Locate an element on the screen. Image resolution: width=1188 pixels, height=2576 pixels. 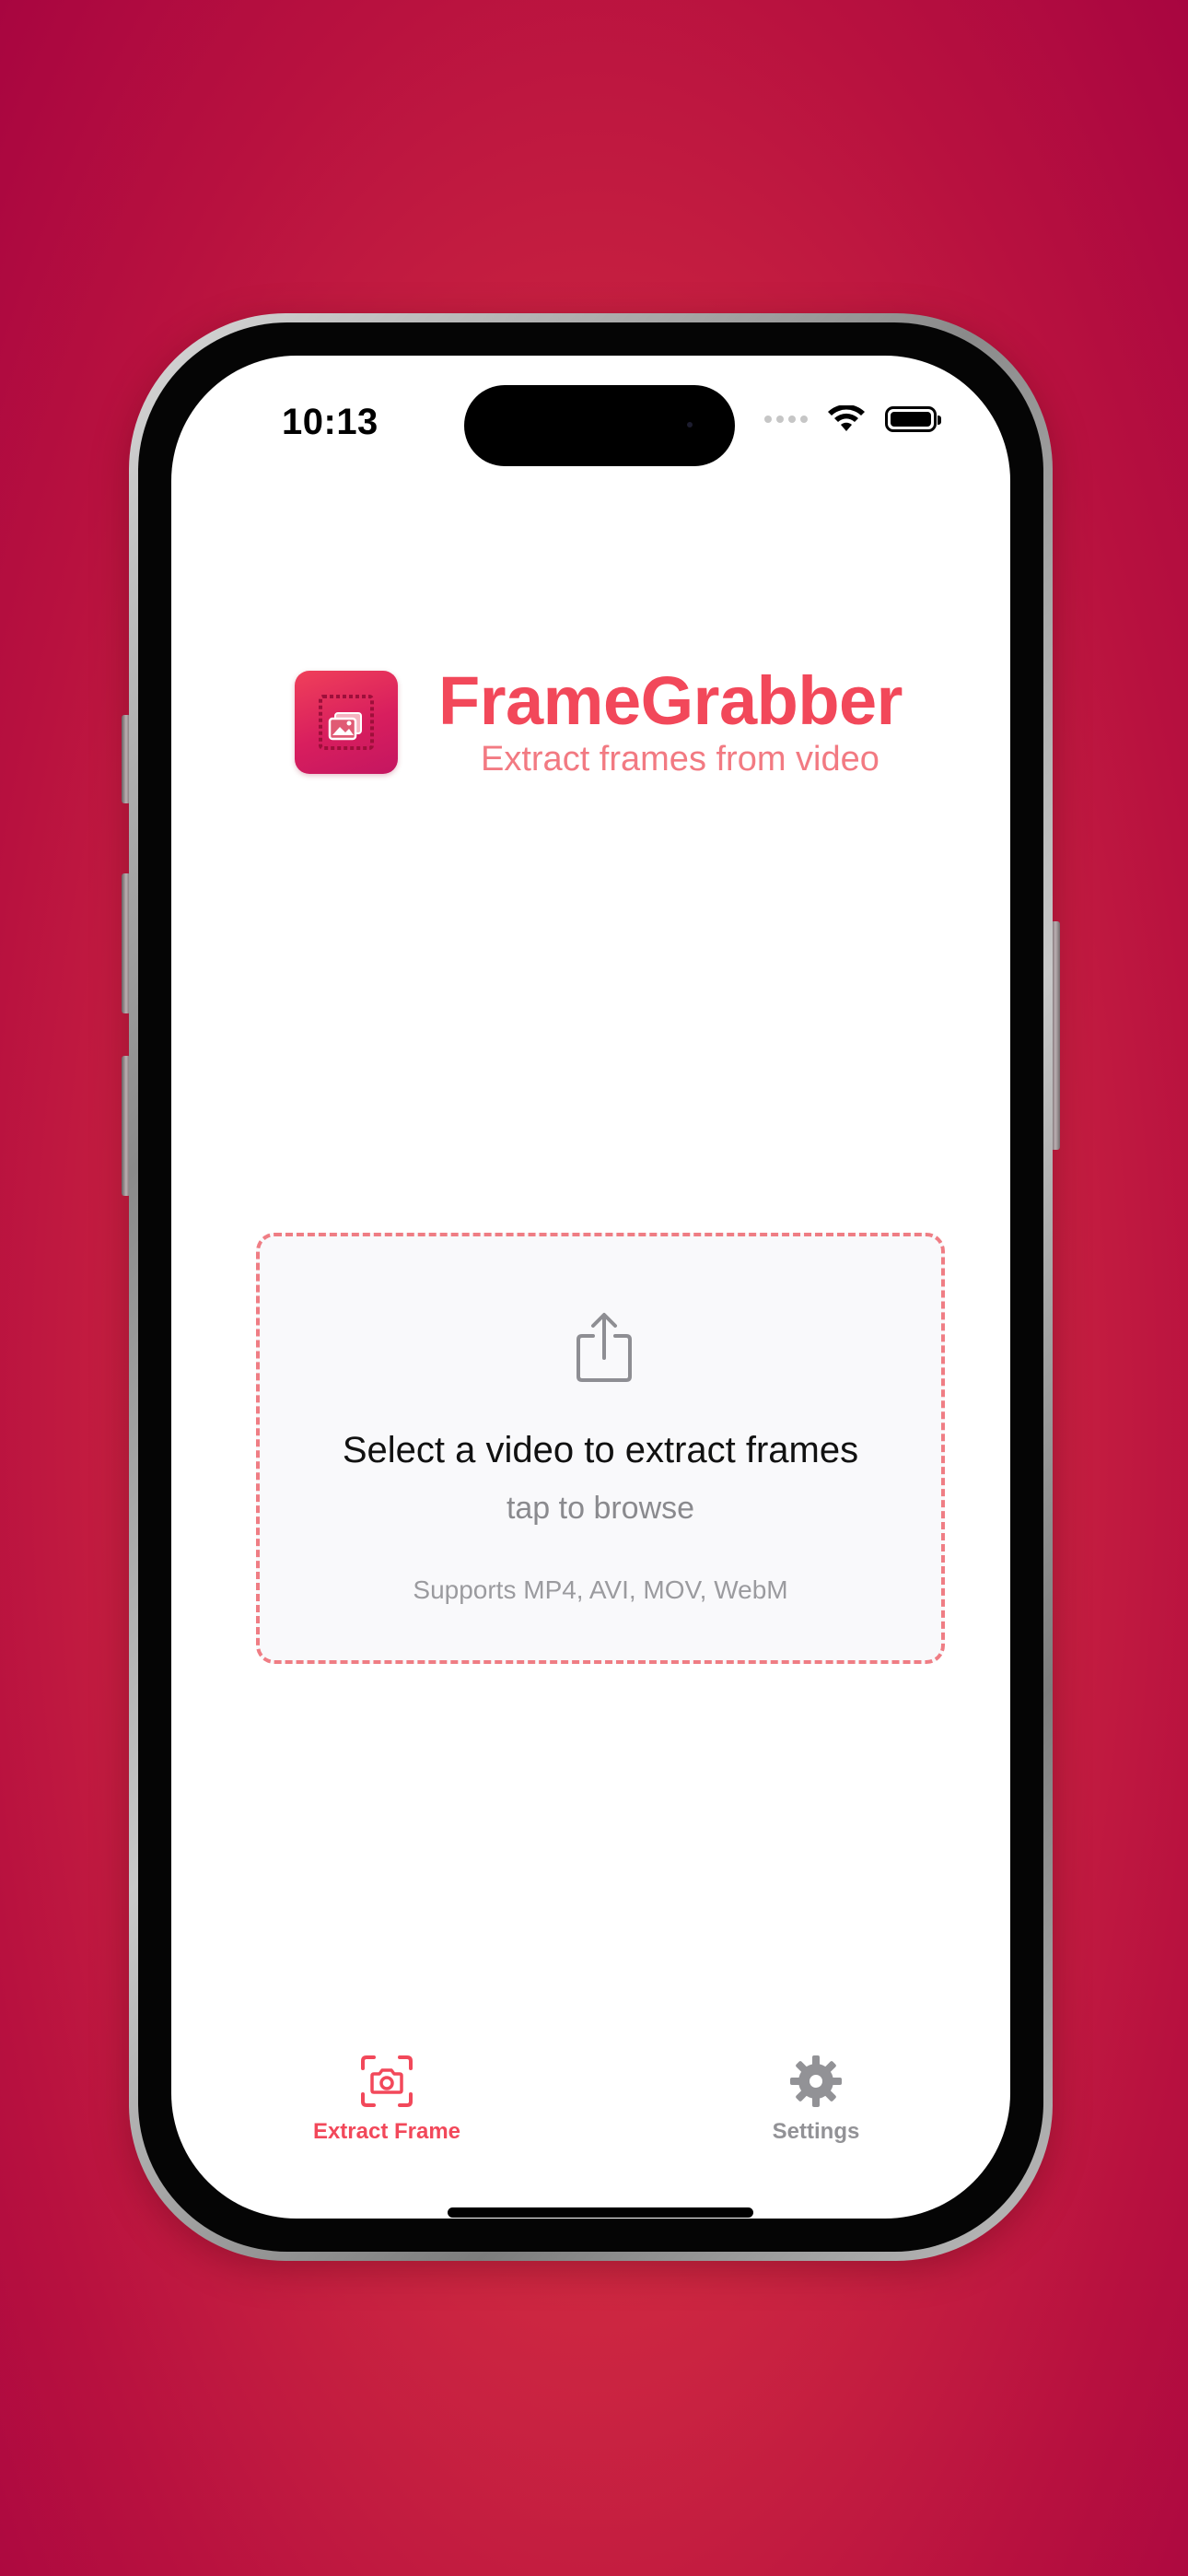
tab-label-settings: Settings is located at coordinates (816, 2131).